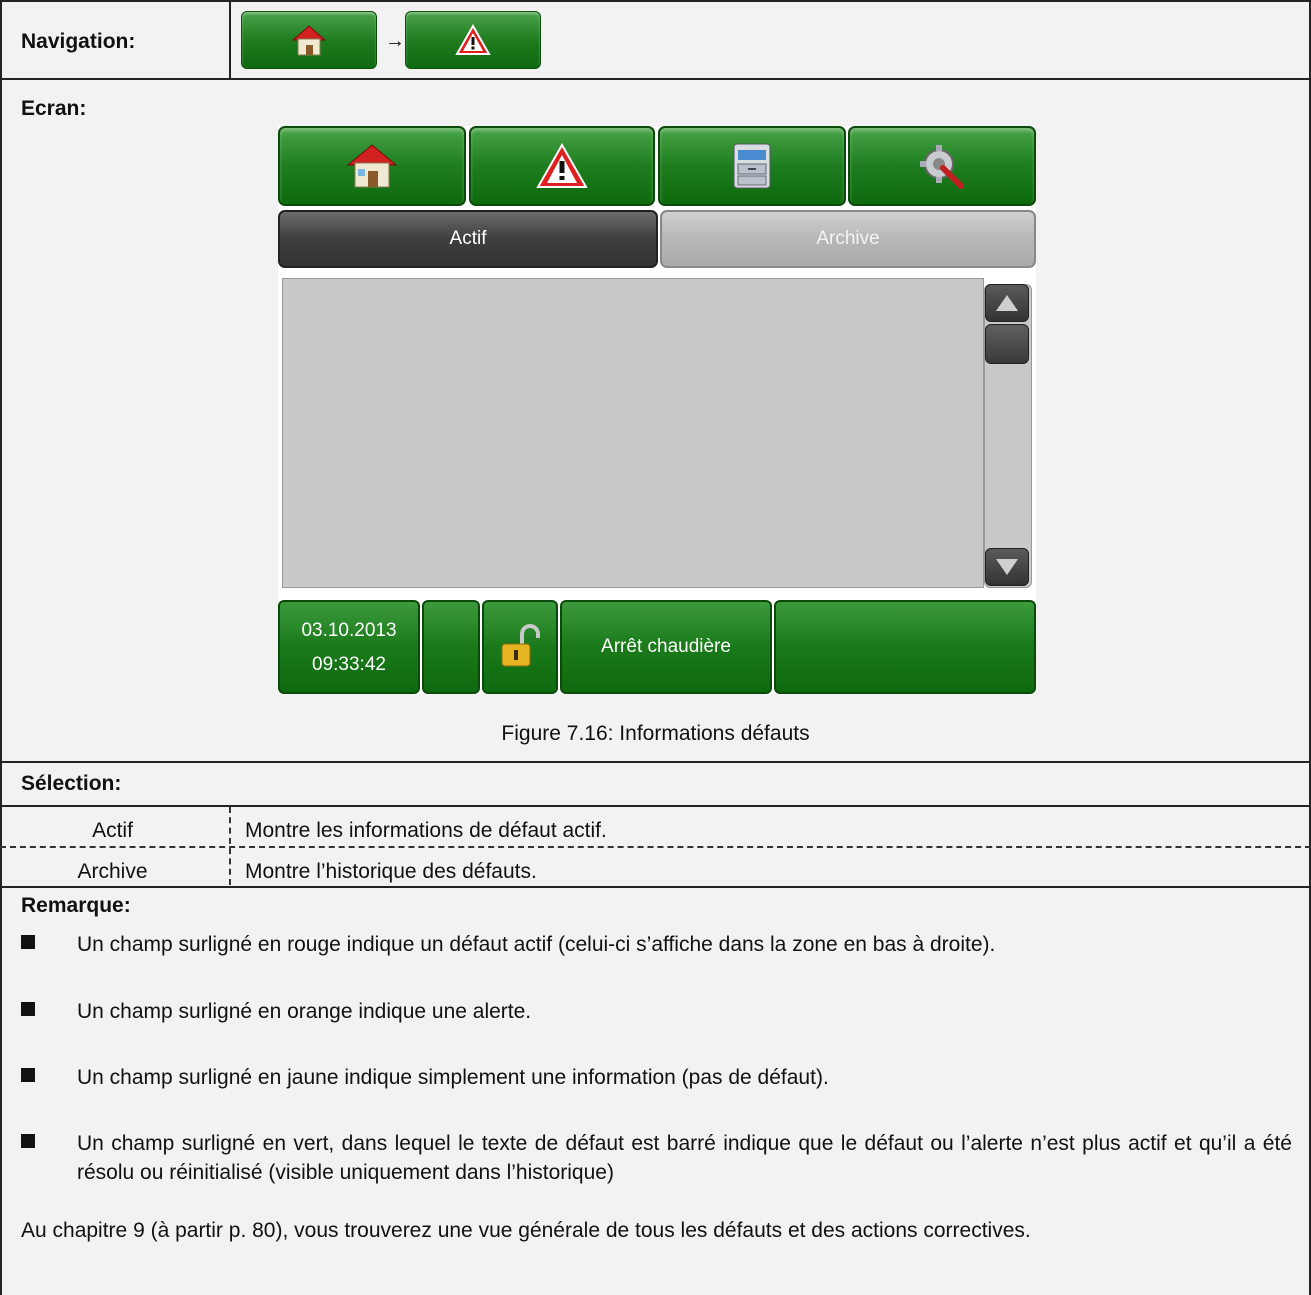  I want to click on nav-home-button, so click(309, 40).